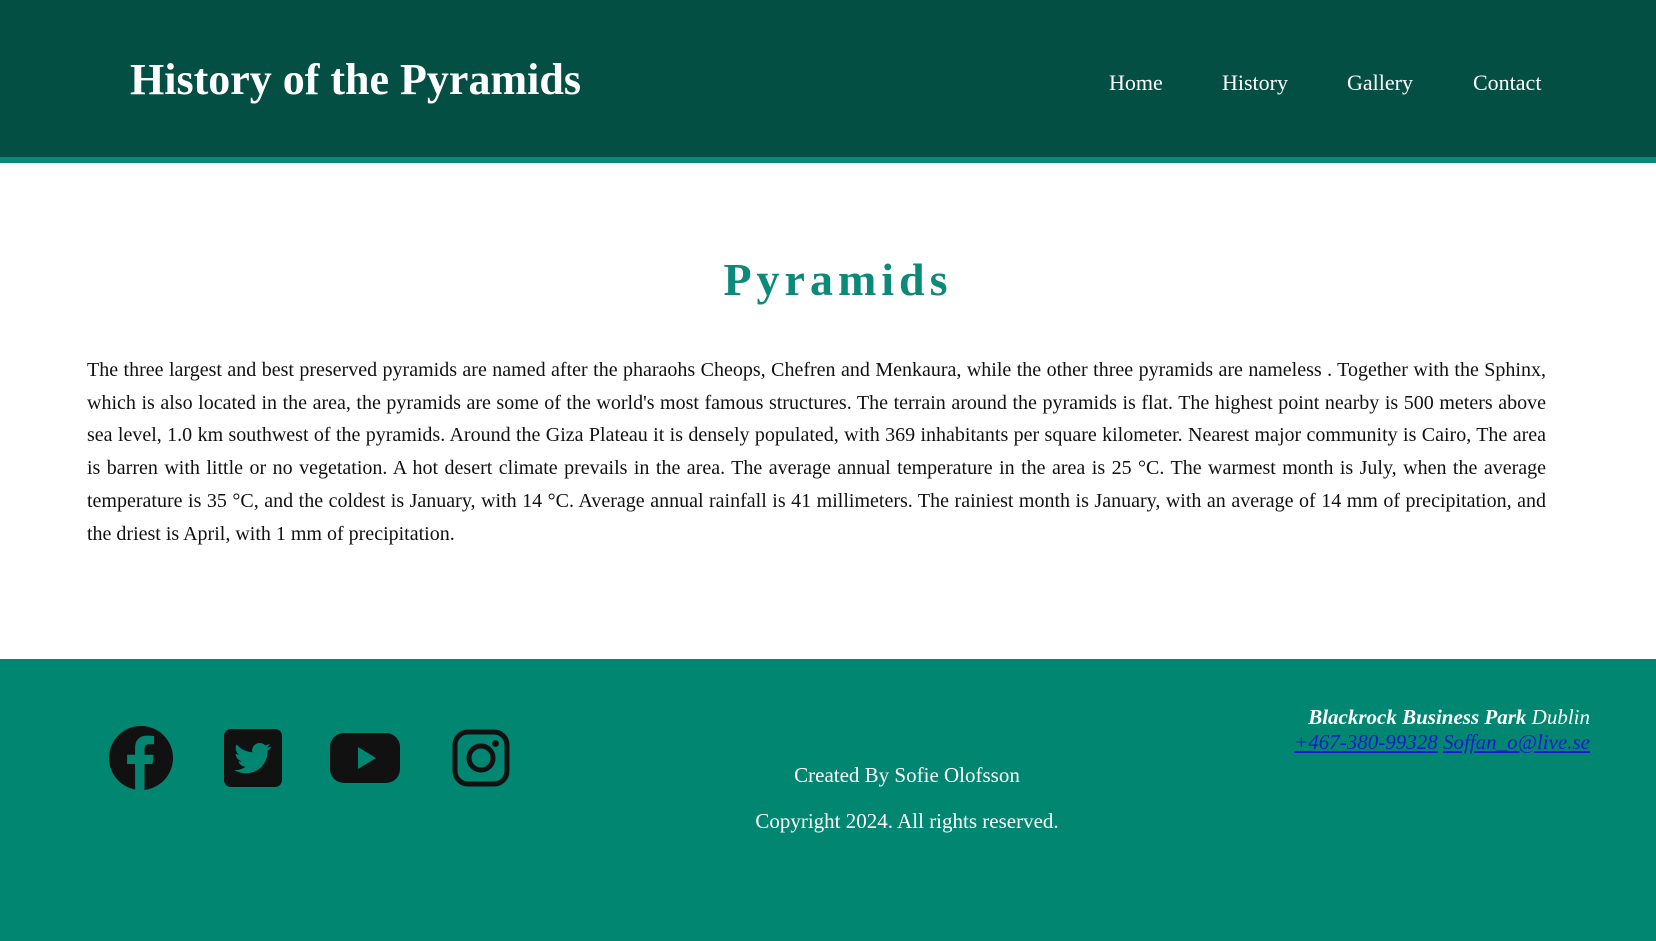  Describe the element at coordinates (1442, 742) in the screenshot. I see `contact-links: +467-380-99328 Soffan_o@live.se` at that location.